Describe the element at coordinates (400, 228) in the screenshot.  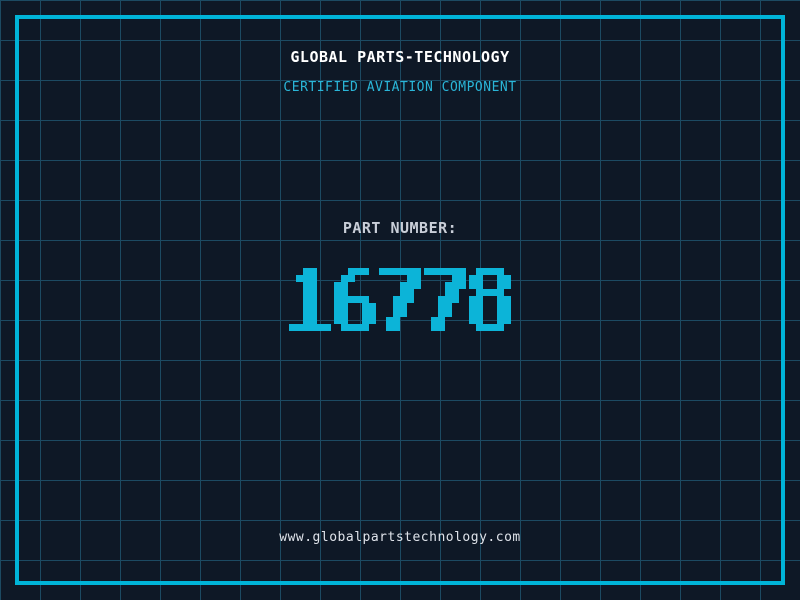
I see `part-number-label: PART NUMBER:` at that location.